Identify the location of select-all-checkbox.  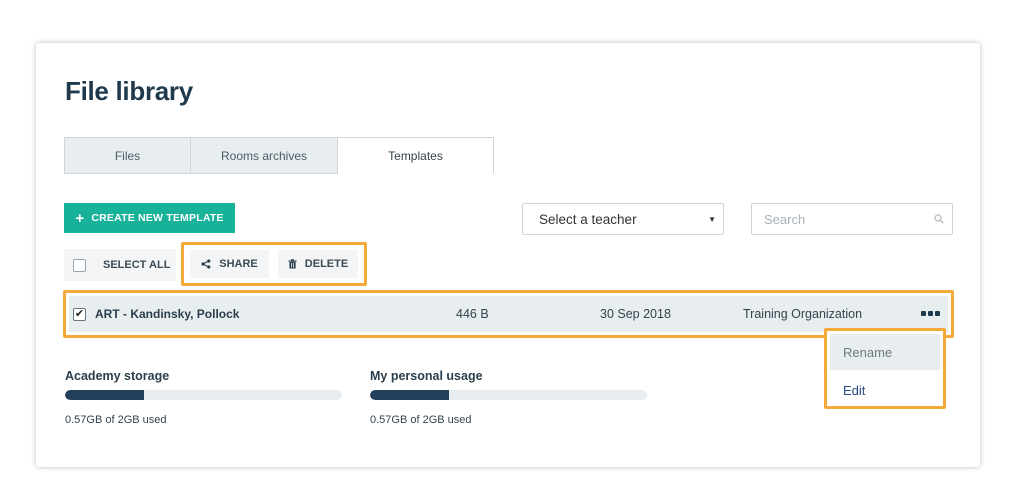
(79, 265).